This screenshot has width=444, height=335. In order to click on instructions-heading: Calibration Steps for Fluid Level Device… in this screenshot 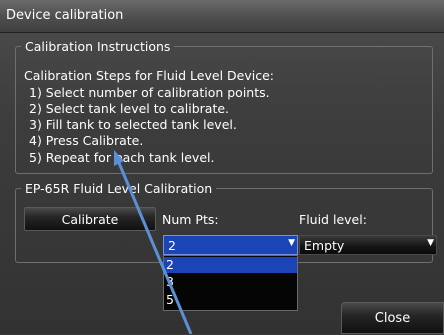, I will do `click(149, 75)`.